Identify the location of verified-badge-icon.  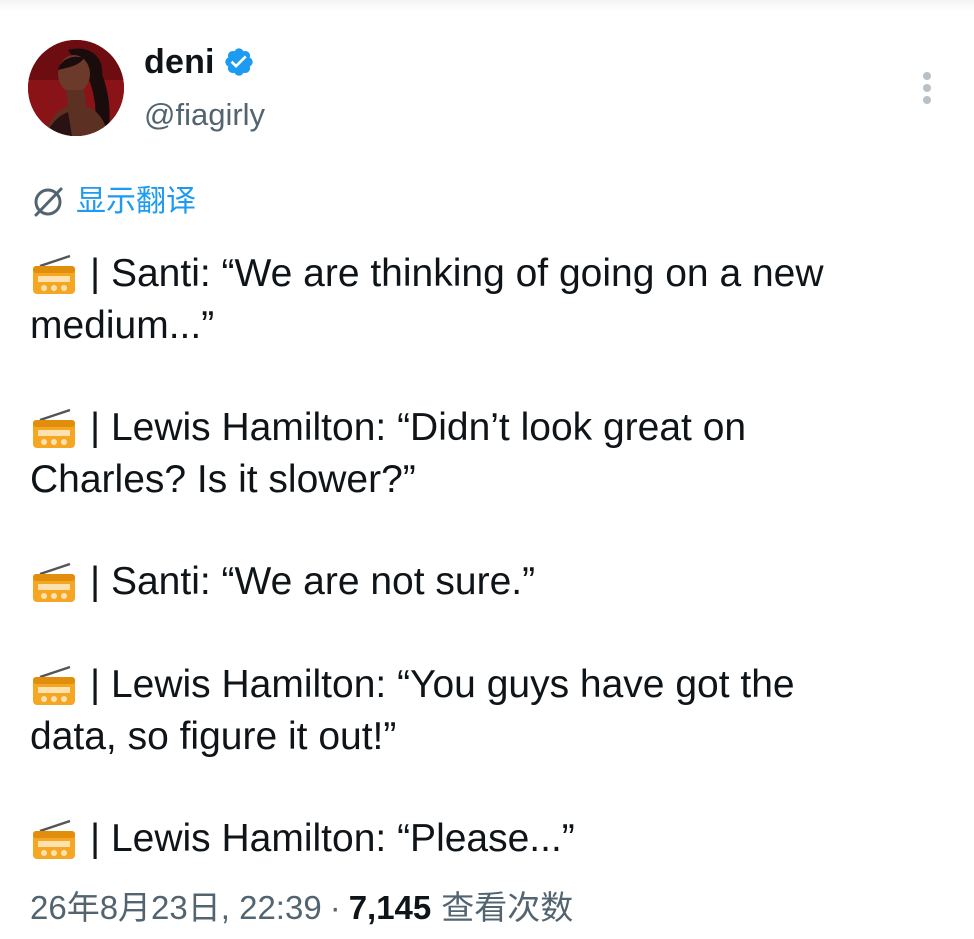
(239, 62).